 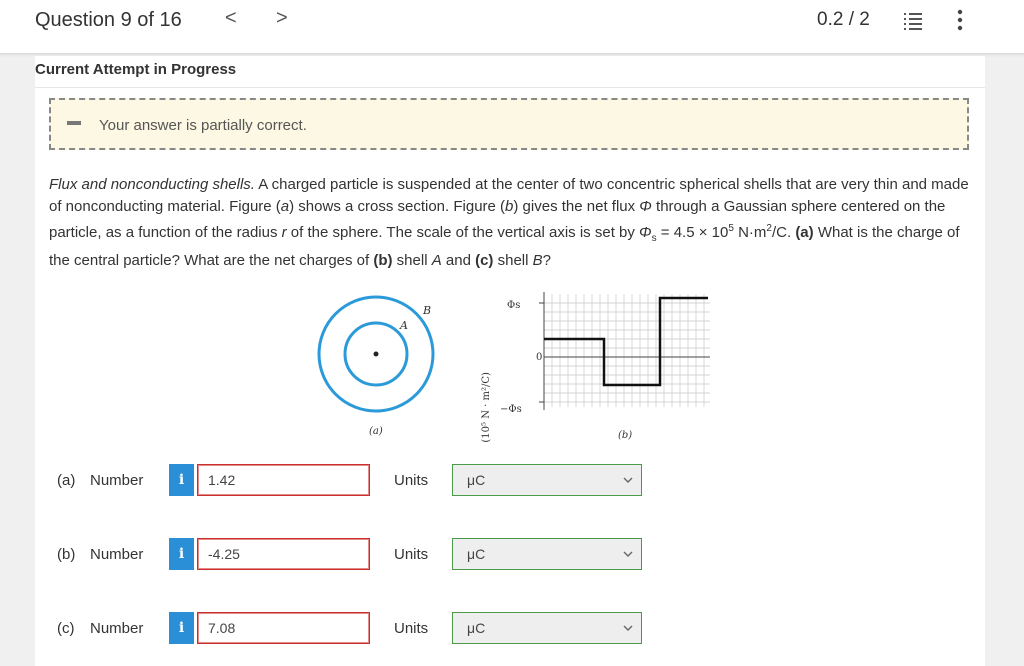 I want to click on score-display: 0.2 / 2, so click(x=843, y=19).